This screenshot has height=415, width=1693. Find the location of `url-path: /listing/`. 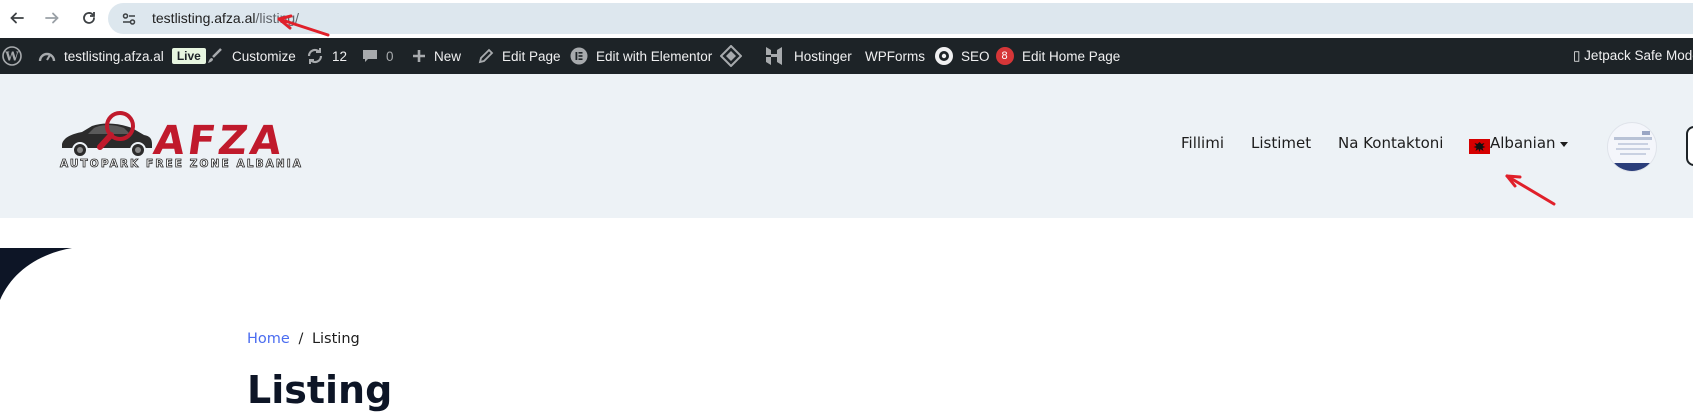

url-path: /listing/ is located at coordinates (277, 18).